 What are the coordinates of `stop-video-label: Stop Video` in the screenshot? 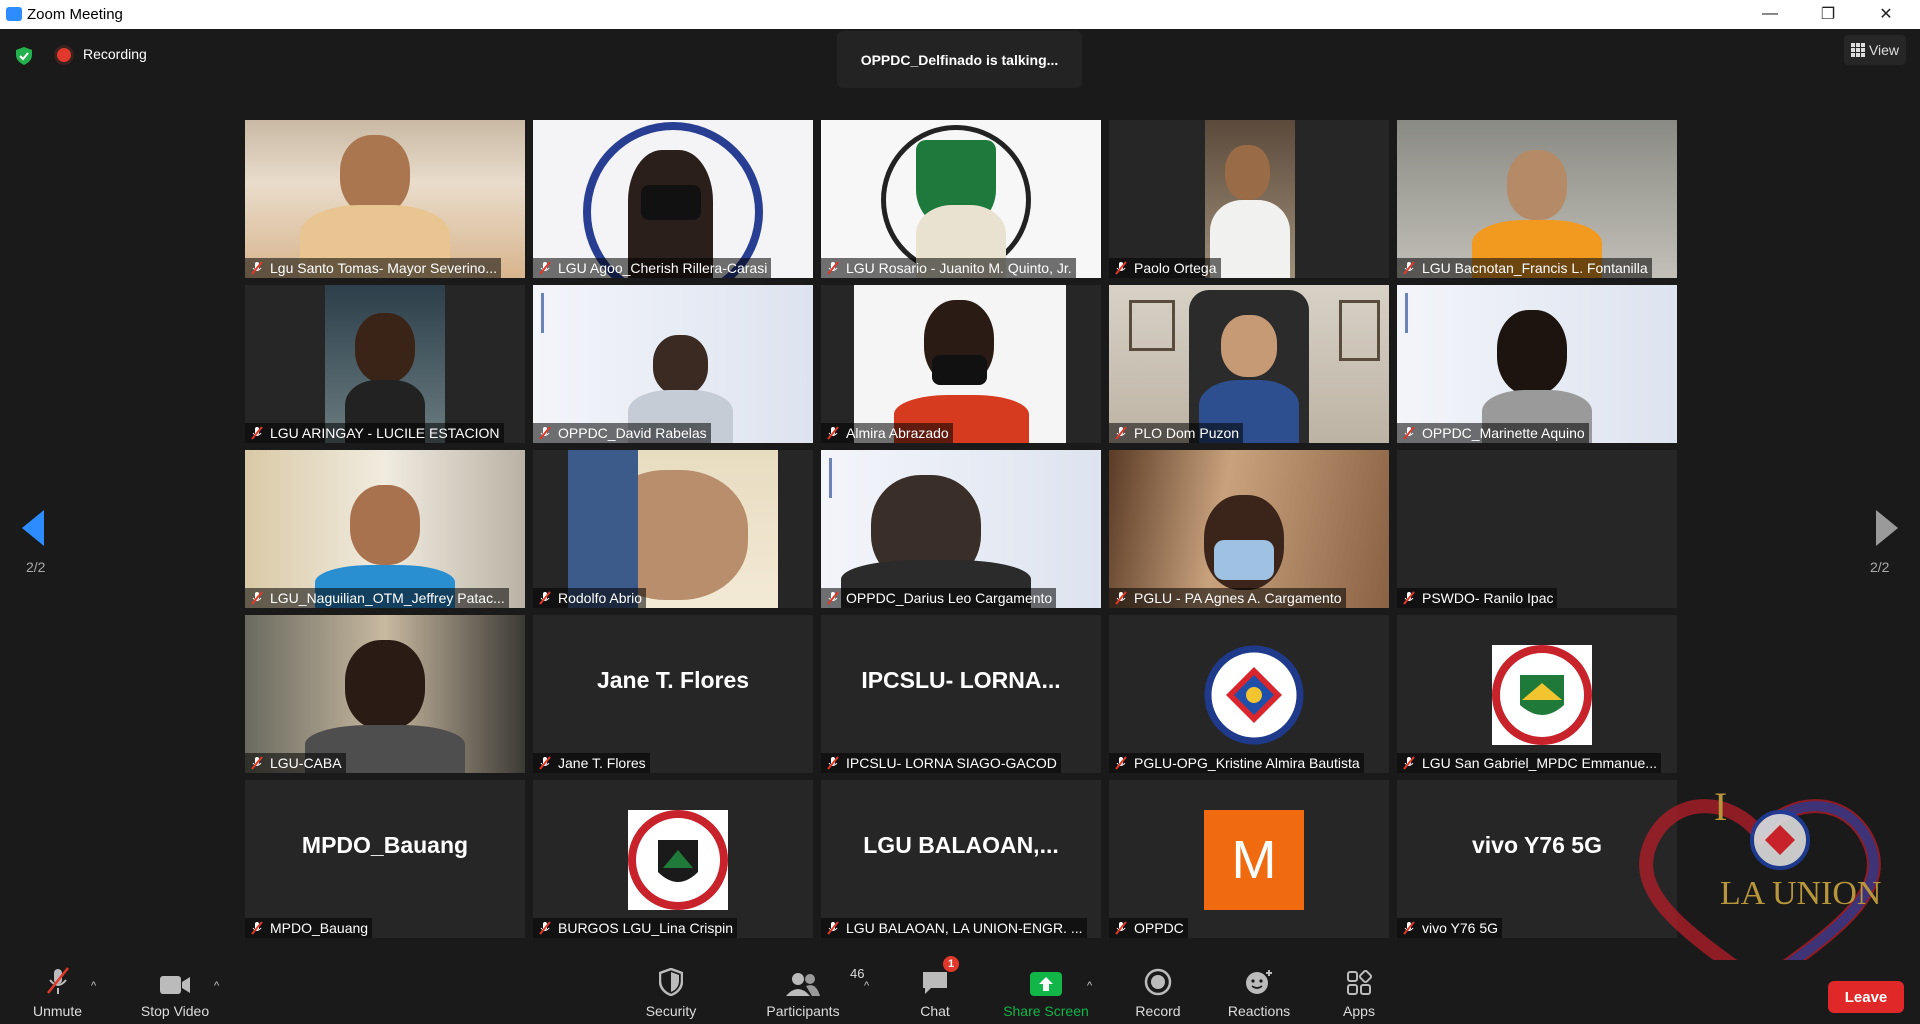 It's located at (175, 1011).